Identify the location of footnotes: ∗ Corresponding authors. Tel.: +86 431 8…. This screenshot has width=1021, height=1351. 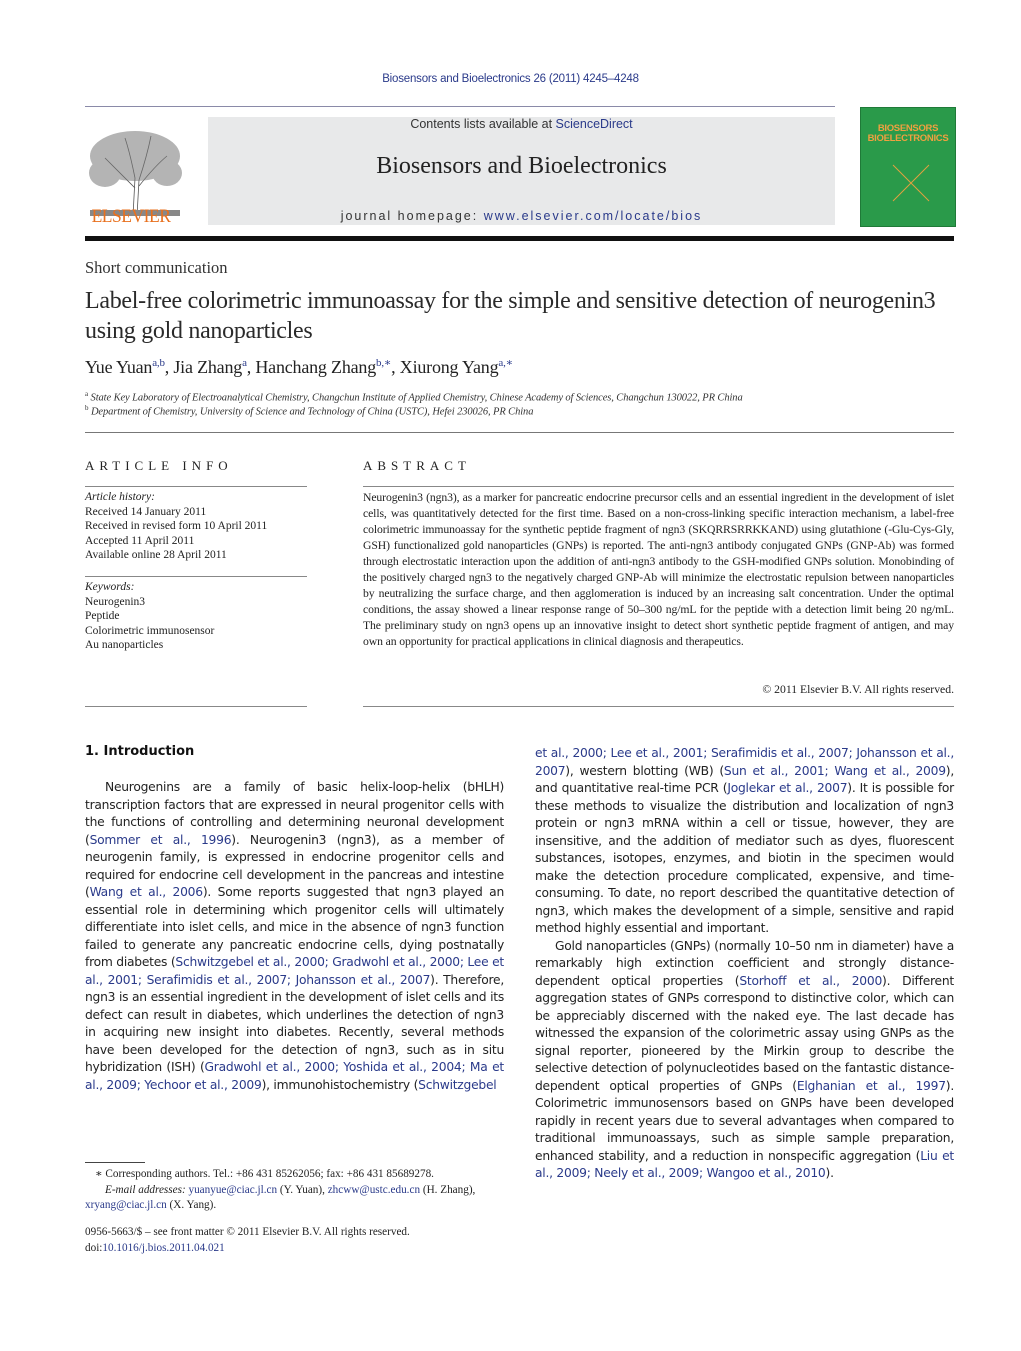
(300, 1190).